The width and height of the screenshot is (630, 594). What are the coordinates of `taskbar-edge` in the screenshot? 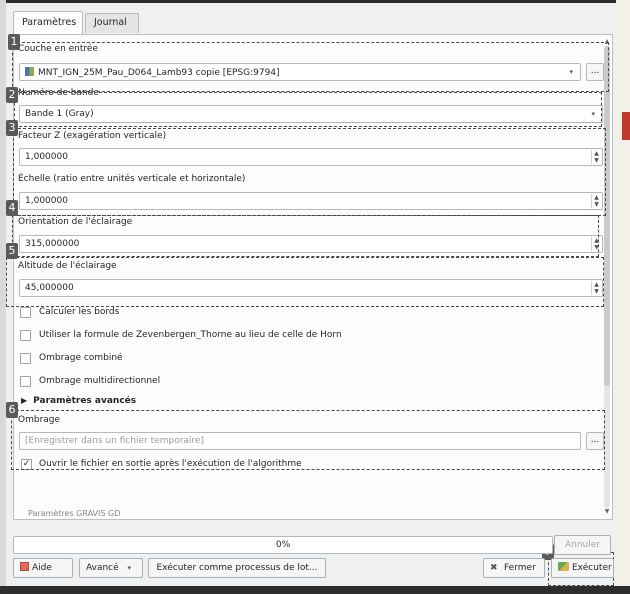 It's located at (315, 590).